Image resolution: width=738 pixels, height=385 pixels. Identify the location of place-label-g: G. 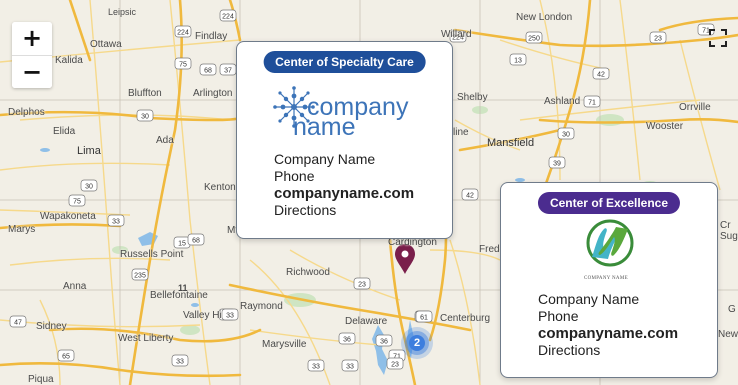
(732, 309).